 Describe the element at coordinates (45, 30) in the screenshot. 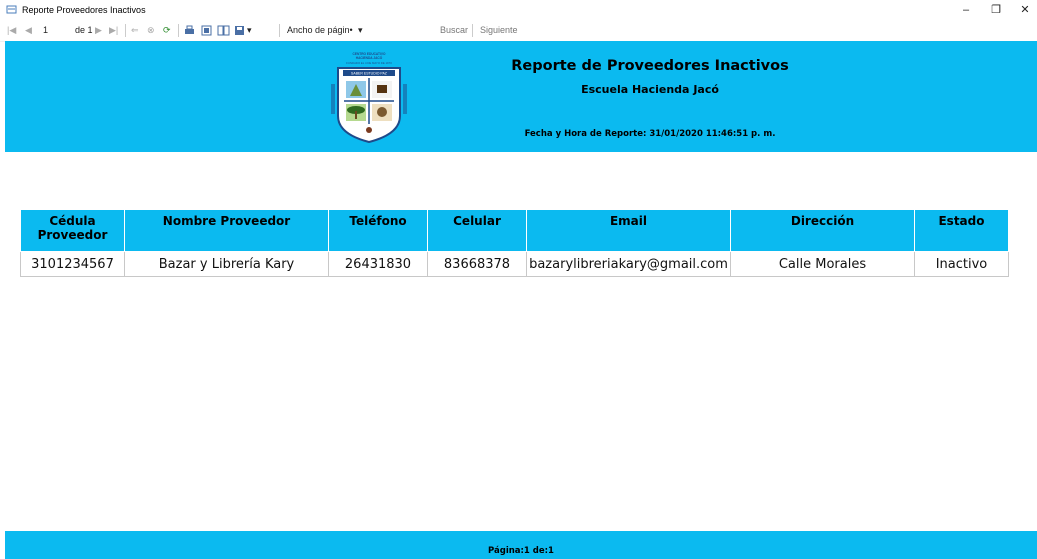

I see `page-number-input: 1` at that location.